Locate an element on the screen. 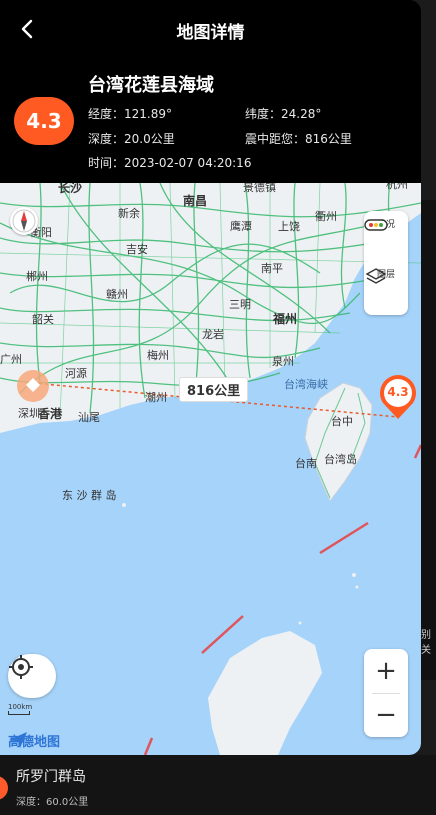  label-jian: 吉安 is located at coordinates (137, 249).